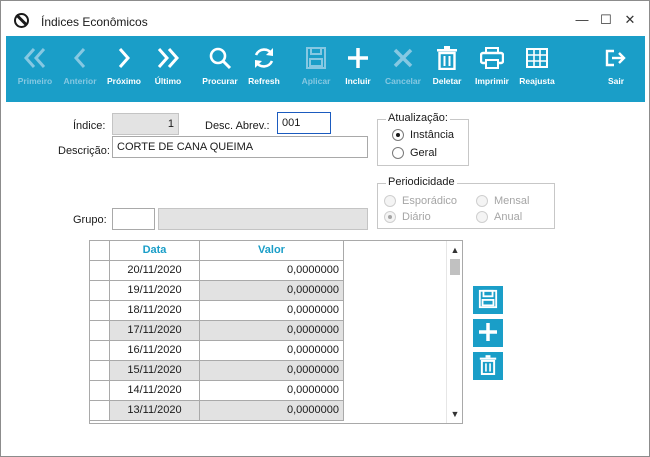  I want to click on anterior-label: Anterior, so click(80, 81).